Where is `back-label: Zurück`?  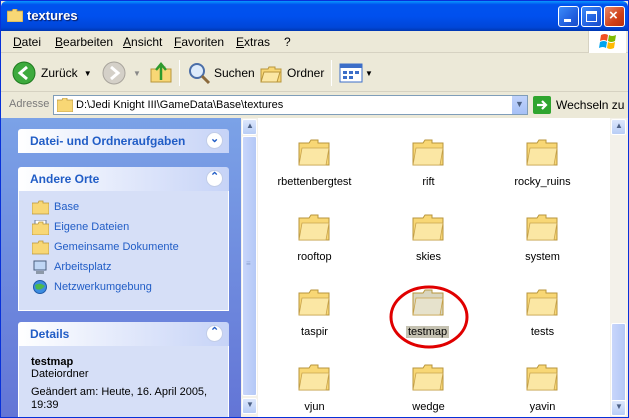
back-label: Zurück is located at coordinates (59, 73).